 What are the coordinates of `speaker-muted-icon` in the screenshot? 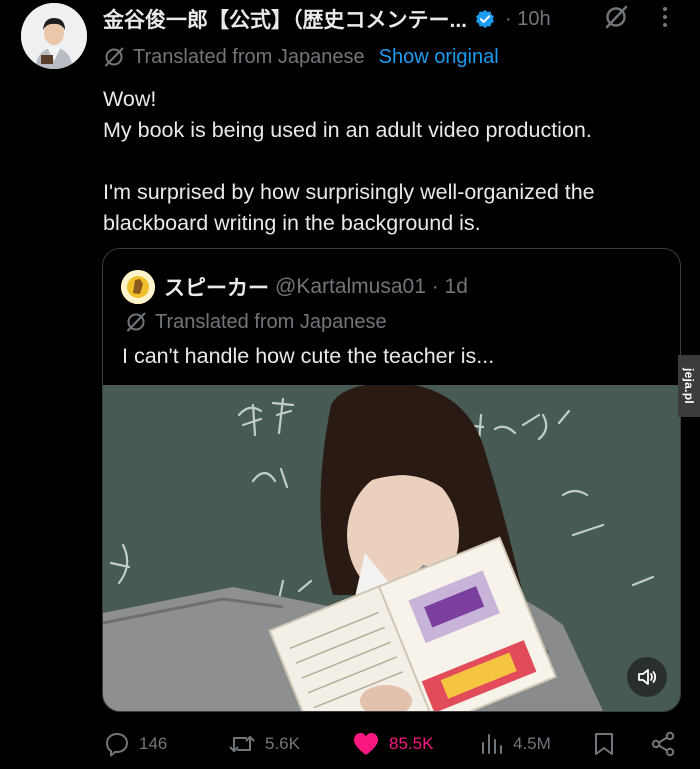 It's located at (647, 677).